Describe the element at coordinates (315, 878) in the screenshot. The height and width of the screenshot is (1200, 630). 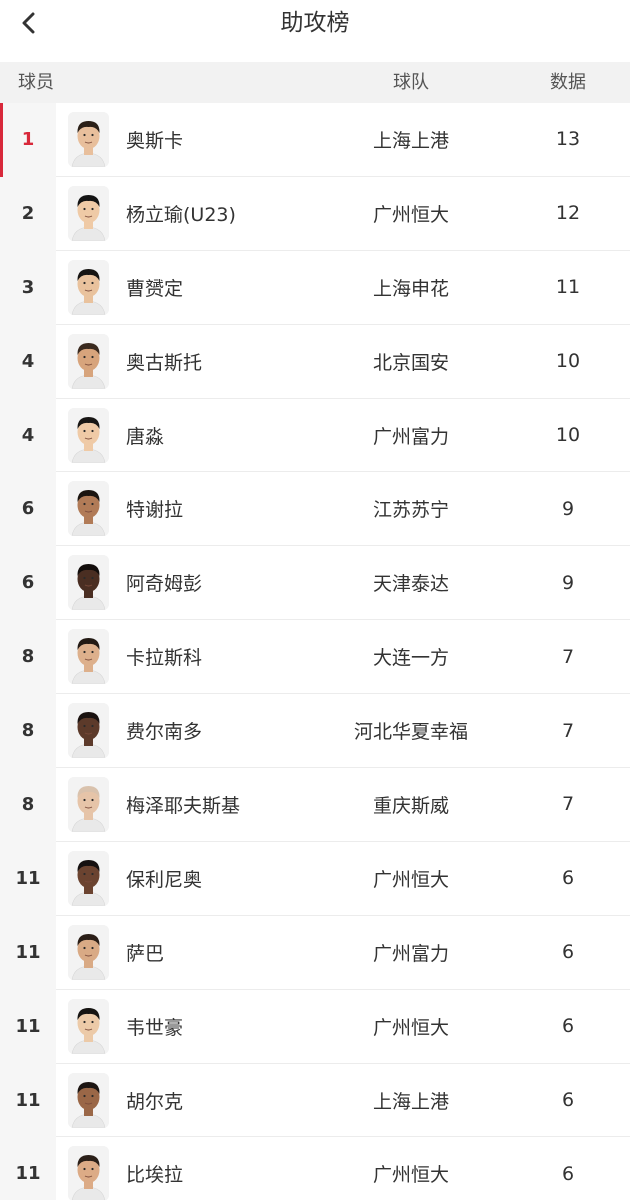
I see `player-row: 11 保利尼奥 广州恒大 6` at that location.